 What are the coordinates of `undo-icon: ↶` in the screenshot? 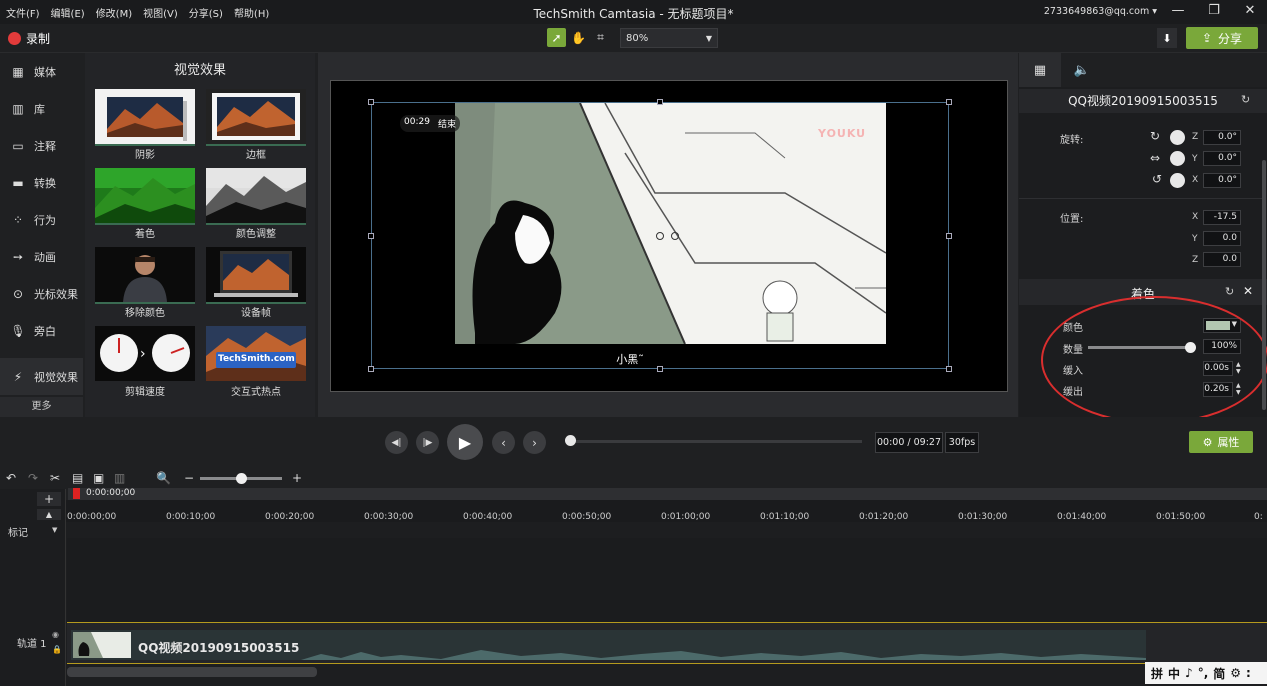 It's located at (11, 478).